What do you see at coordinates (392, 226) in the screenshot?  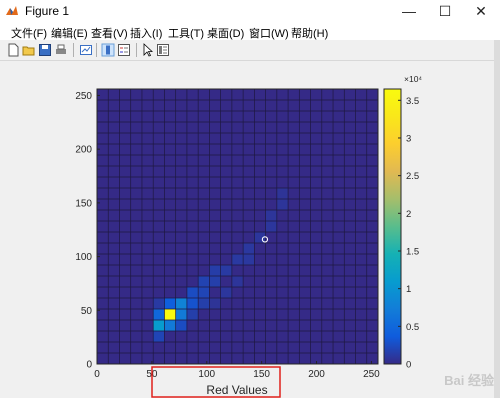 I see `colorbar-gradient` at bounding box center [392, 226].